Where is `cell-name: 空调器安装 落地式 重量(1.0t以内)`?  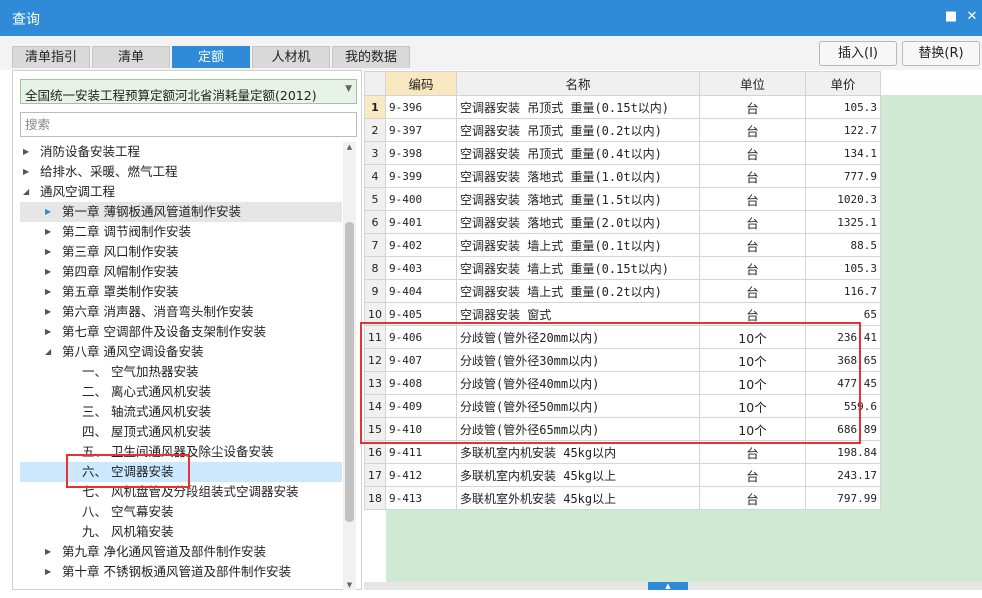 cell-name: 空调器安装 落地式 重量(1.0t以内) is located at coordinates (578, 176).